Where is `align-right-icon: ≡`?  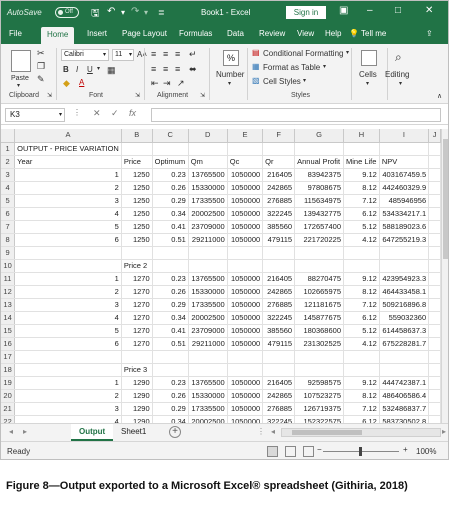 align-right-icon: ≡ is located at coordinates (177, 69).